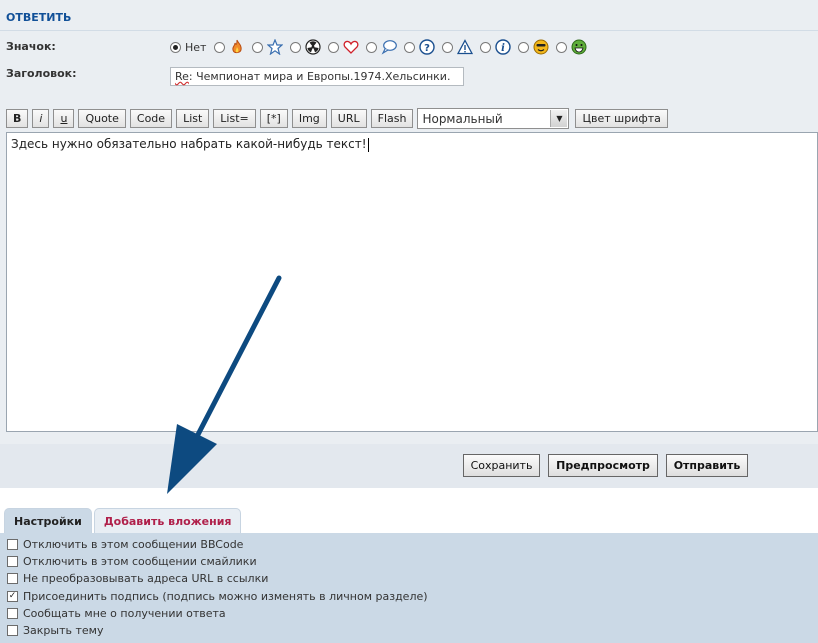 This screenshot has width=818, height=643. I want to click on option-notify-reply: Сообщать мне о получении ответа, so click(116, 613).